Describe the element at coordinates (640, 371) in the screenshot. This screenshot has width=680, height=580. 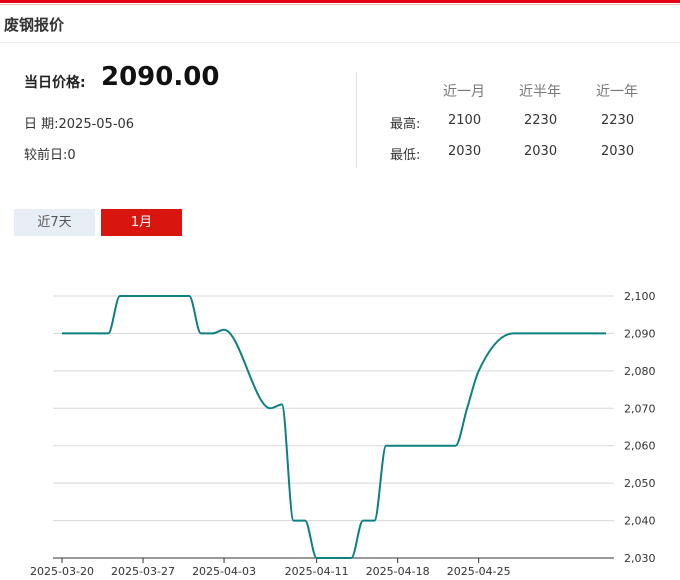
I see `y-tick-label: 2,080` at that location.